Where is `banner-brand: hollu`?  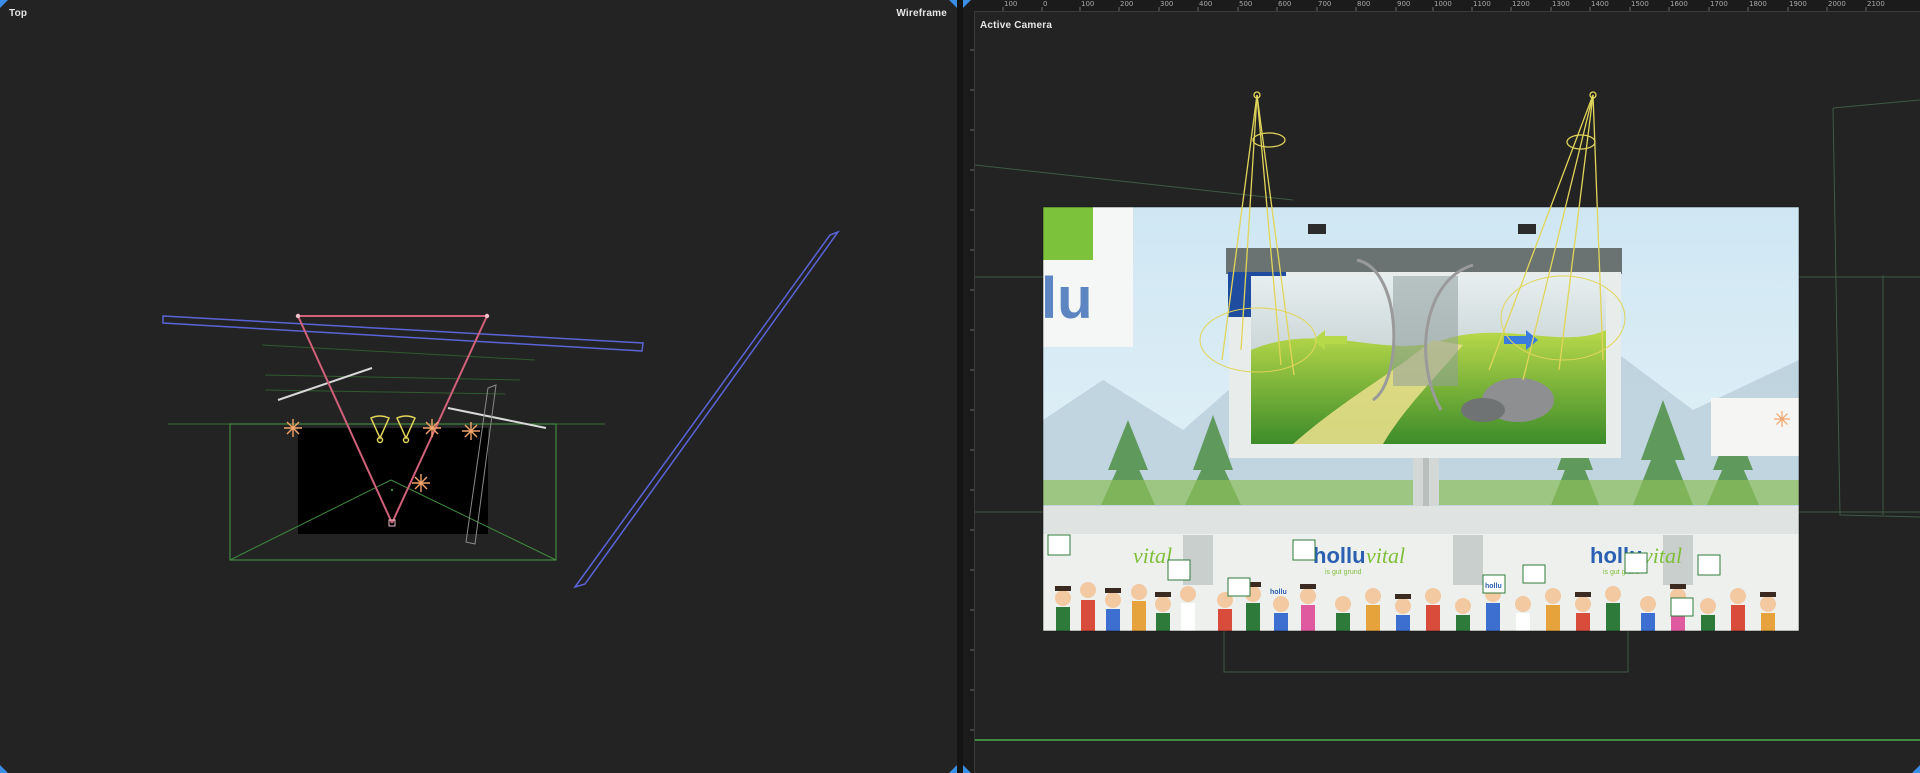 banner-brand: hollu is located at coordinates (1339, 555).